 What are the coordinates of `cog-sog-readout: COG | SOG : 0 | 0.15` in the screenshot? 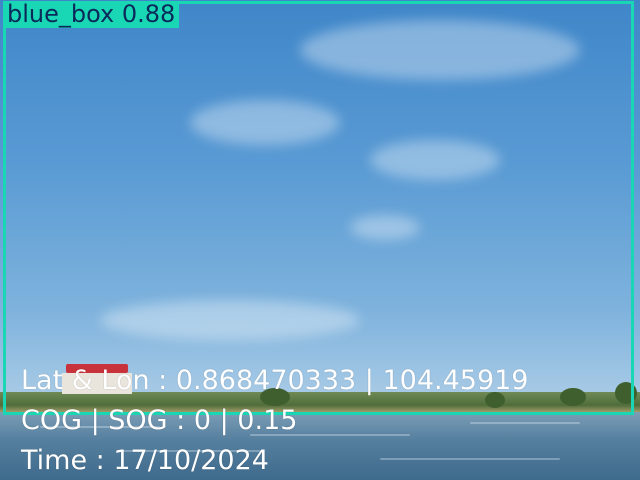 It's located at (159, 420).